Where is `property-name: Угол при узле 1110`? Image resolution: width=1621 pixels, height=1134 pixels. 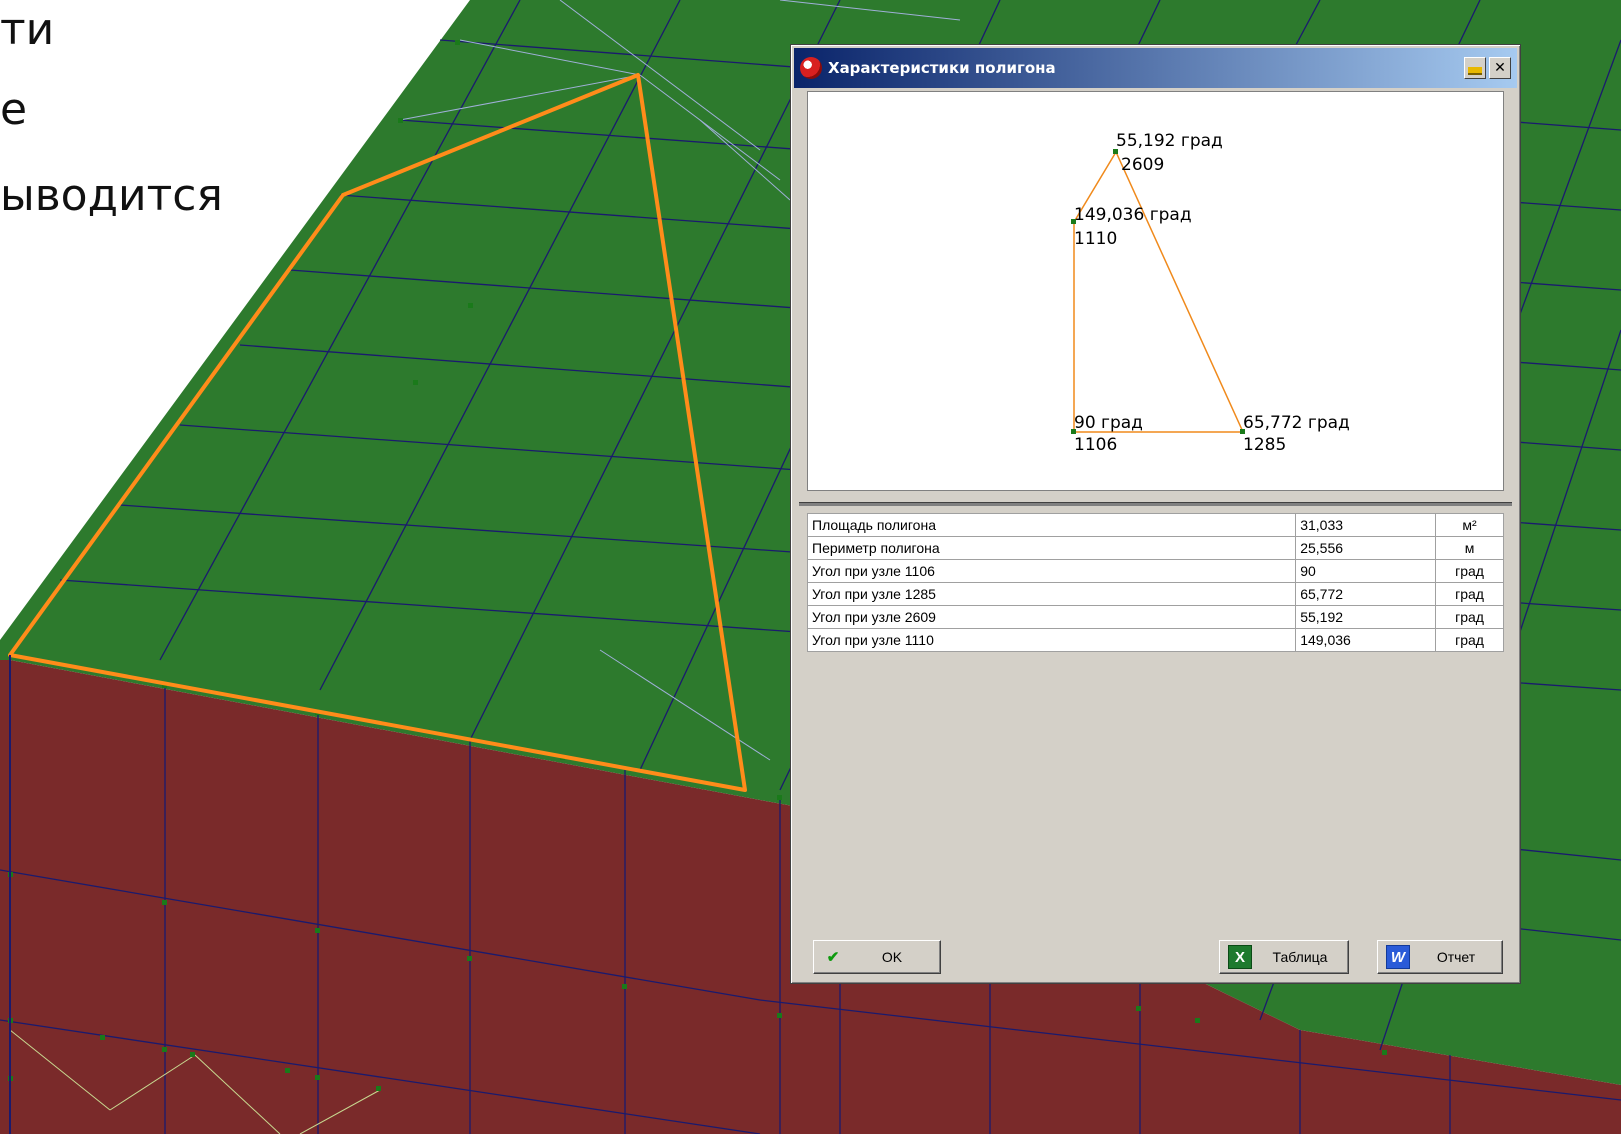 property-name: Угол при узле 1110 is located at coordinates (1051, 640).